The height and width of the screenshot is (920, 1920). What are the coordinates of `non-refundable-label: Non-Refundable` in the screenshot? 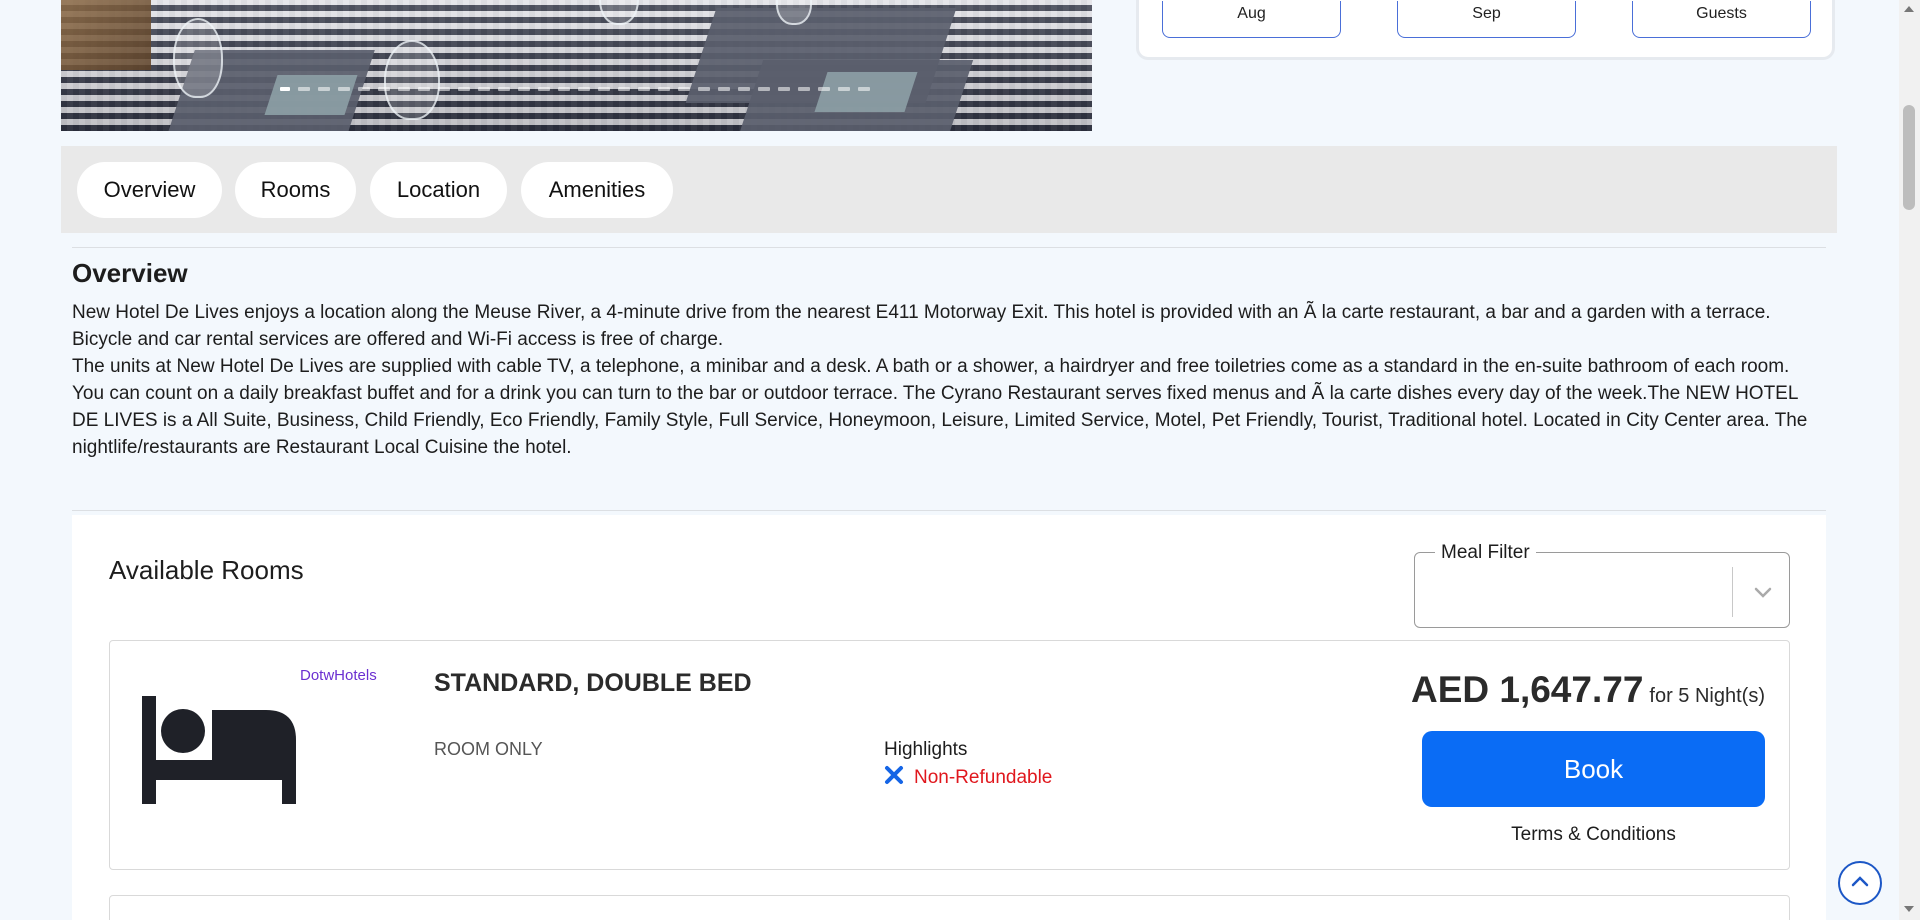 It's located at (983, 777).